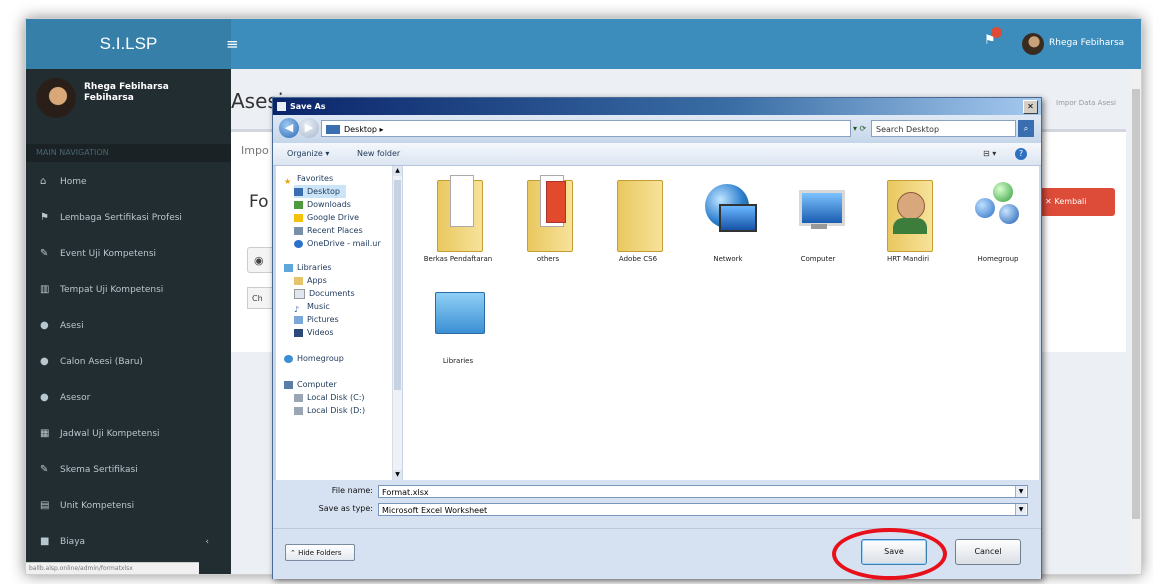 This screenshot has width=1153, height=584. I want to click on dialog-title: Save As, so click(308, 106).